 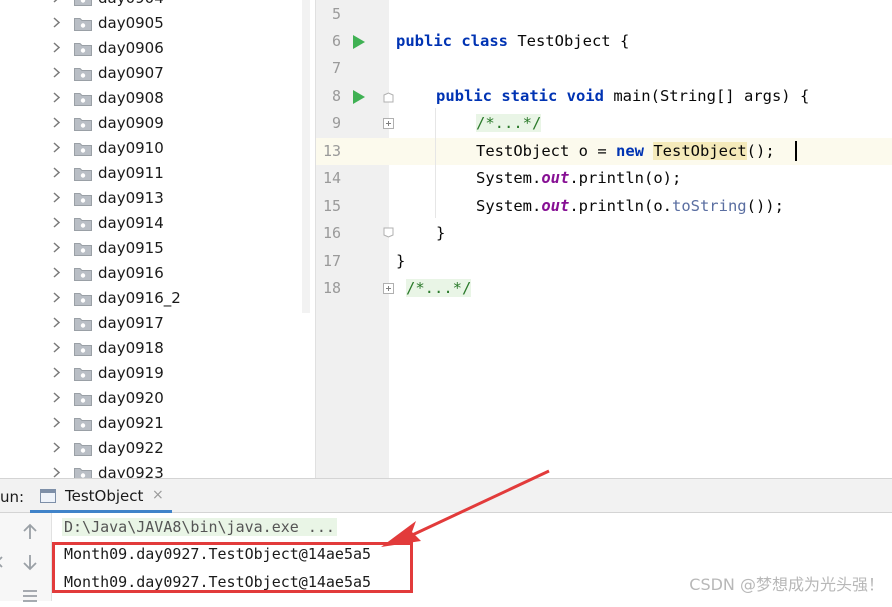 What do you see at coordinates (150, 222) in the screenshot?
I see `tree-item: day0914` at bounding box center [150, 222].